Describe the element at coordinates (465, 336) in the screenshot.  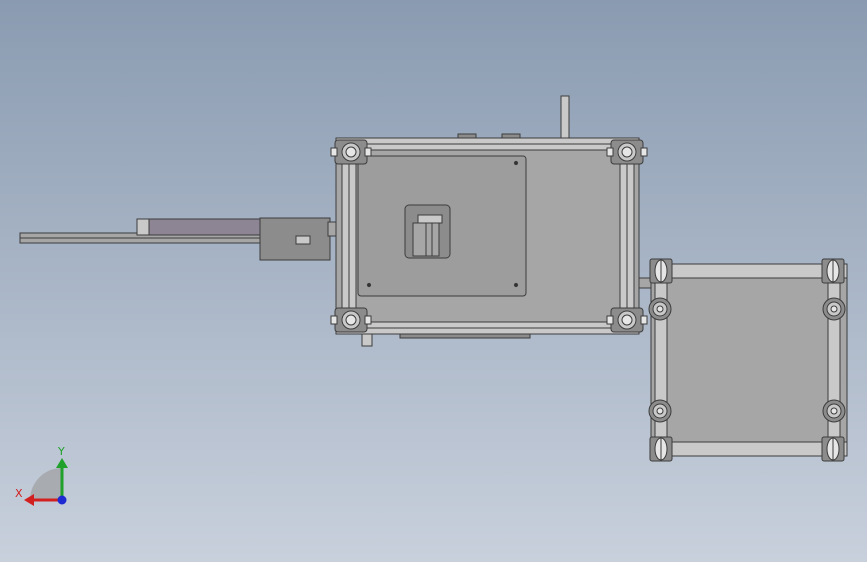
I see `bottom-strip` at that location.